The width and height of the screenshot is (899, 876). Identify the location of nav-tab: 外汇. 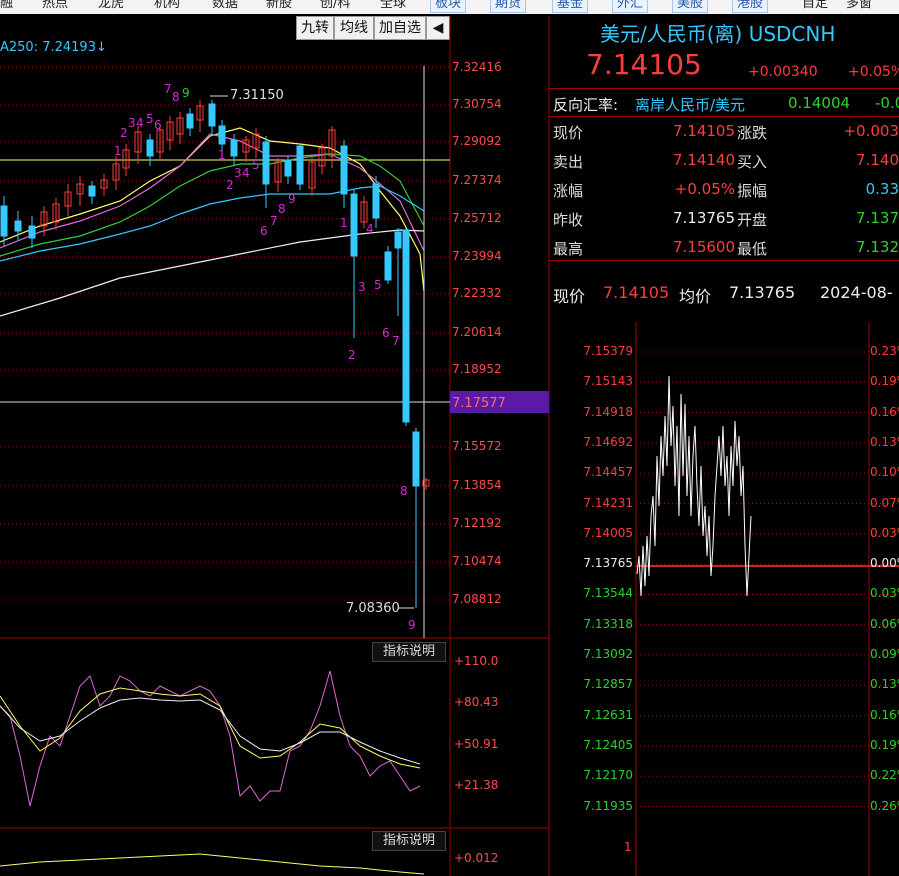
(630, 6).